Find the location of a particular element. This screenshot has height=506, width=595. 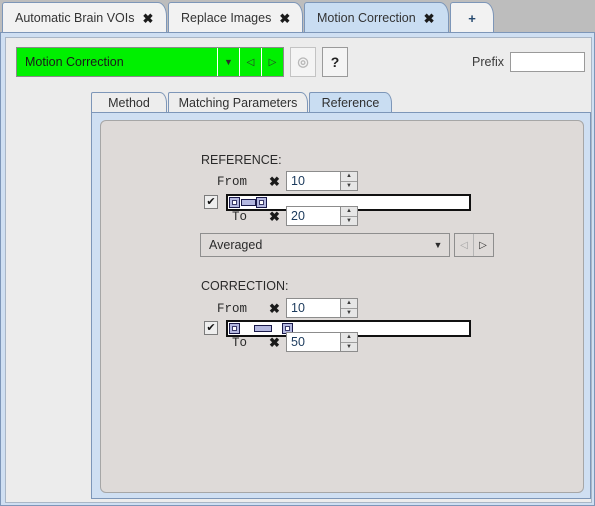

tab-motion-correction: Motion Correction ✖ is located at coordinates (376, 17).